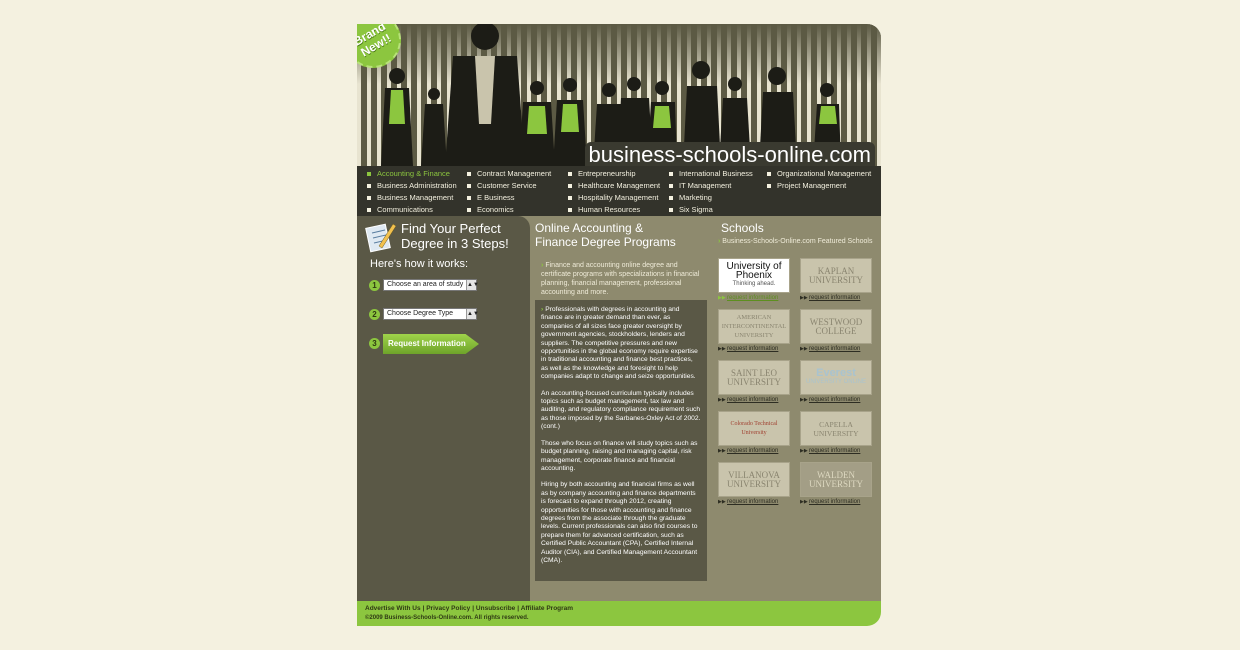  Describe the element at coordinates (431, 314) in the screenshot. I see `degree-type-select: Choose Degree Type ▲▼` at that location.